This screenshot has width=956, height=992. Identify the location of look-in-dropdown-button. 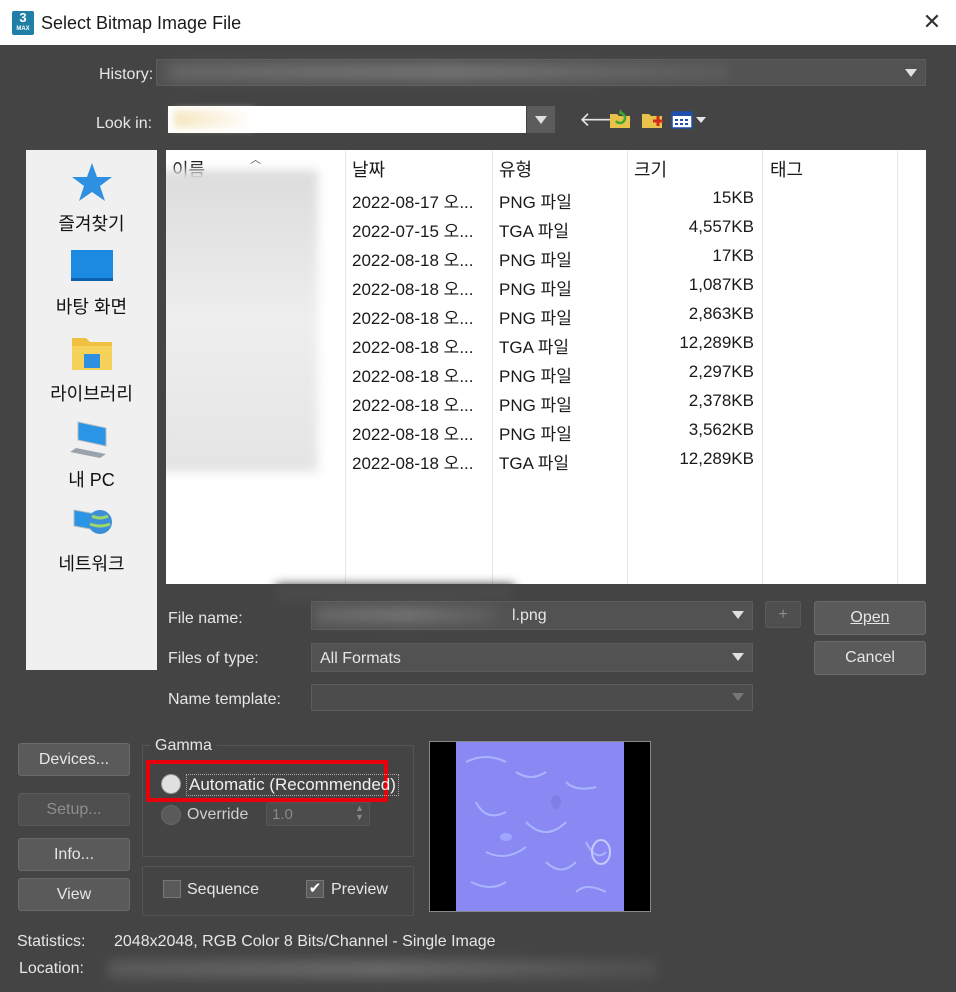
(541, 119).